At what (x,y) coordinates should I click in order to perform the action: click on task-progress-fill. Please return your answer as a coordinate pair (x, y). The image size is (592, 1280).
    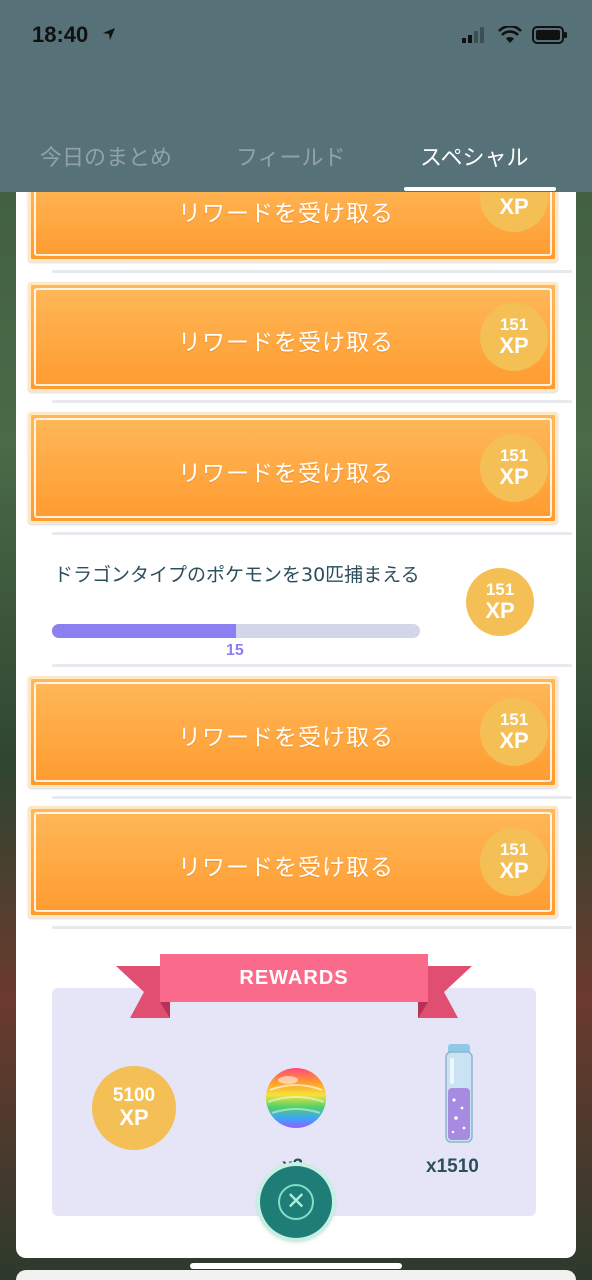
    Looking at the image, I should click on (144, 631).